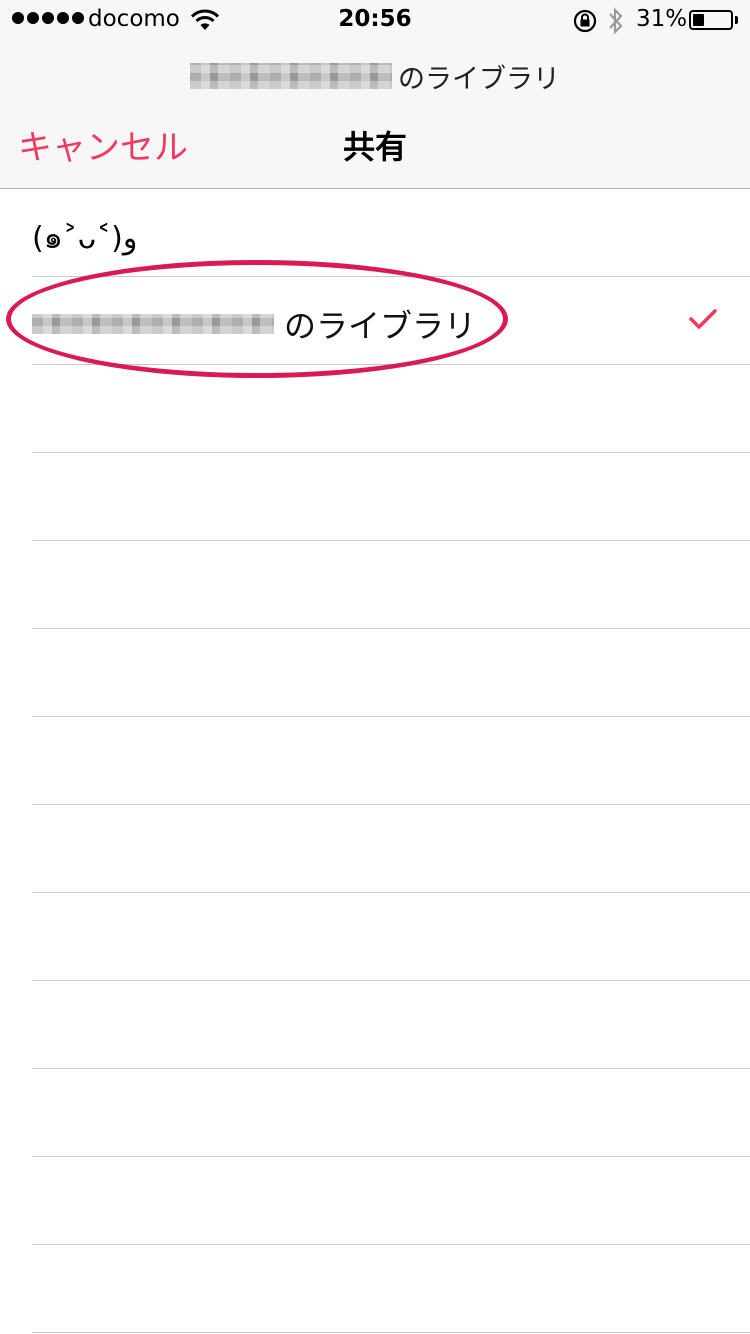  I want to click on rotation-lock-icon, so click(585, 24).